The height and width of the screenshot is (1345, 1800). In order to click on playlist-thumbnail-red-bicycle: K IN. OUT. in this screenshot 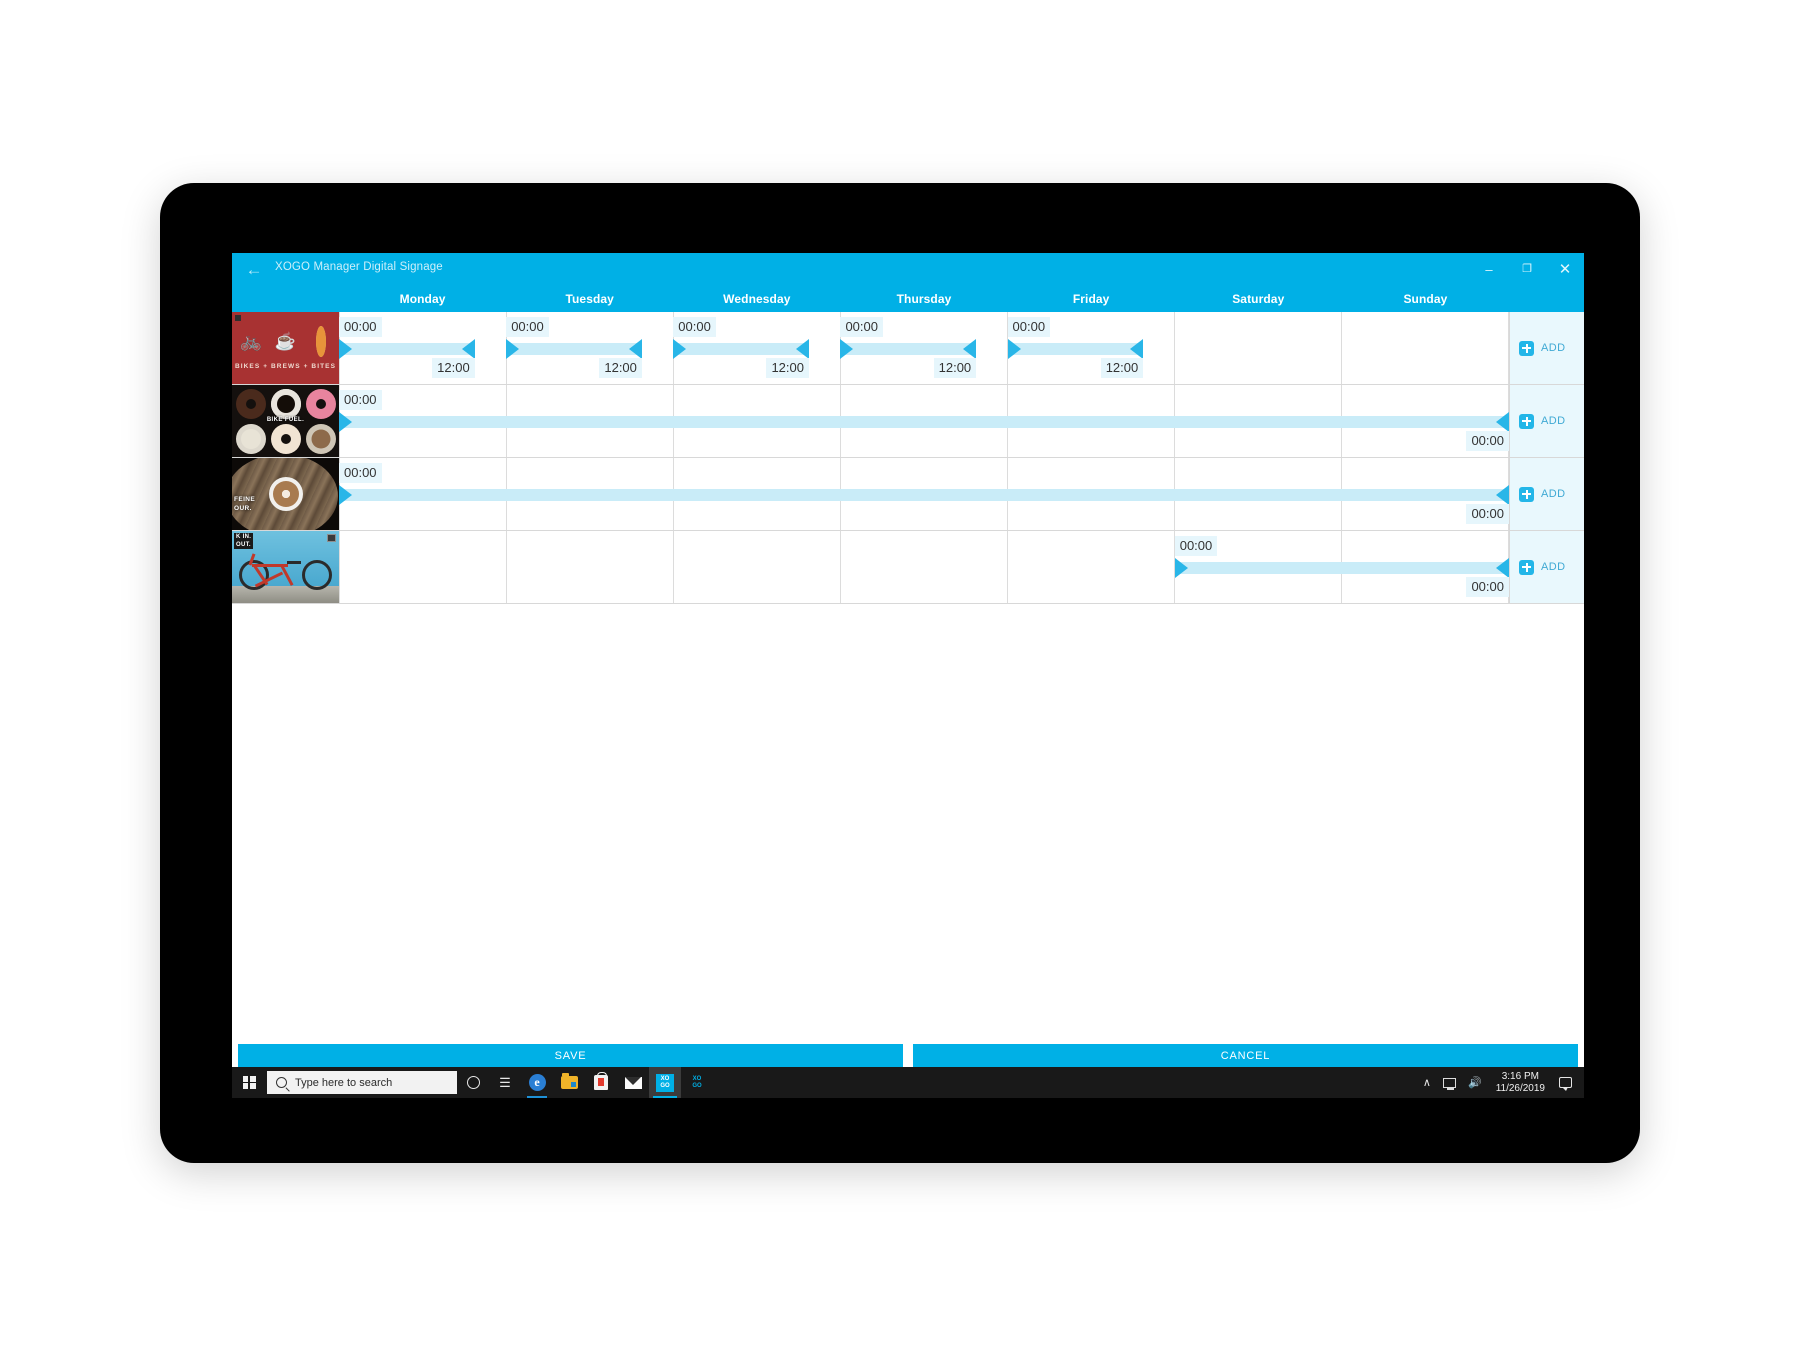, I will do `click(285, 567)`.